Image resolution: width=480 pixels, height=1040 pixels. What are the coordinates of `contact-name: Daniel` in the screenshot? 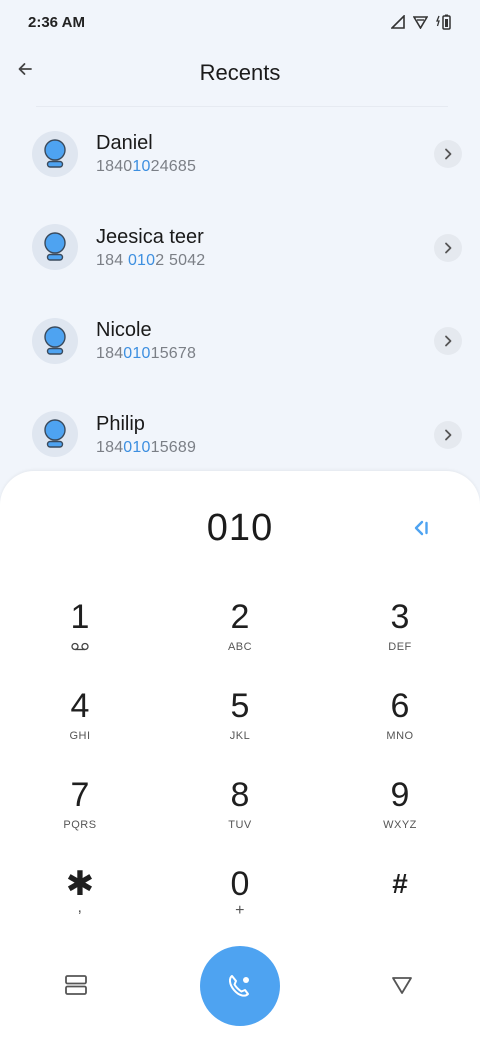 It's located at (124, 143).